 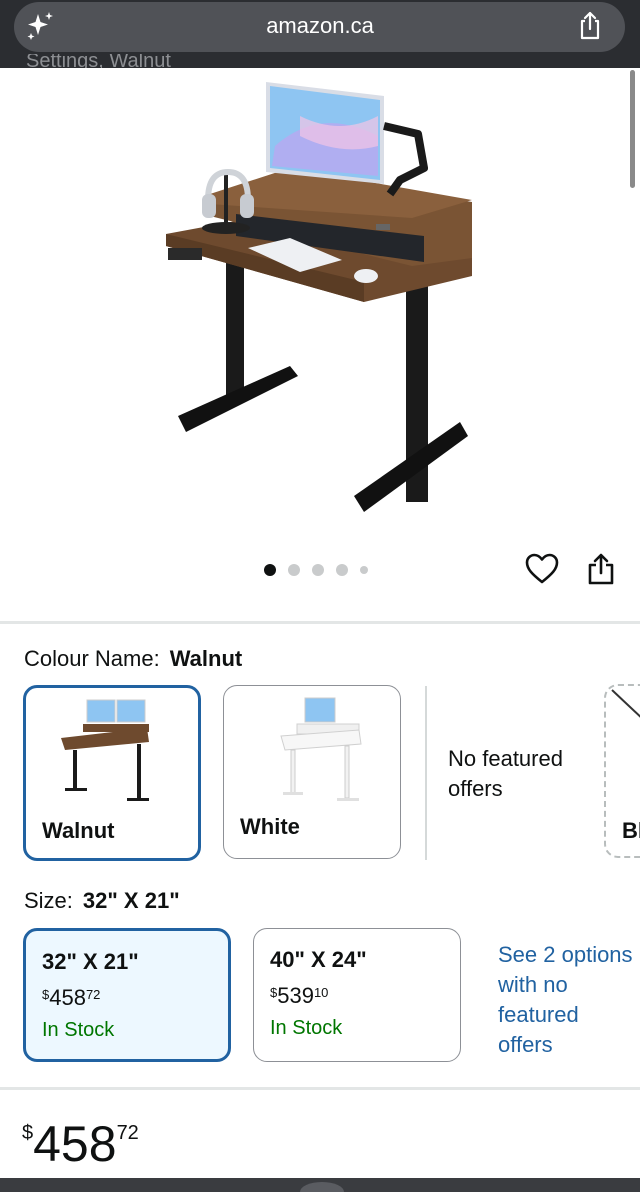 What do you see at coordinates (357, 995) in the screenshot?
I see `size-option-40x24: 40" X 24" $53910 In Stock` at bounding box center [357, 995].